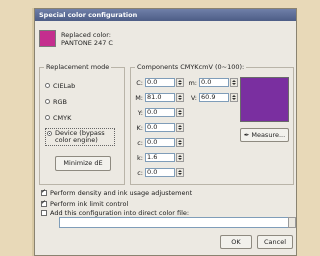 The height and width of the screenshot is (256, 320). Describe the element at coordinates (140, 157) in the screenshot. I see `component-letter: k:` at that location.